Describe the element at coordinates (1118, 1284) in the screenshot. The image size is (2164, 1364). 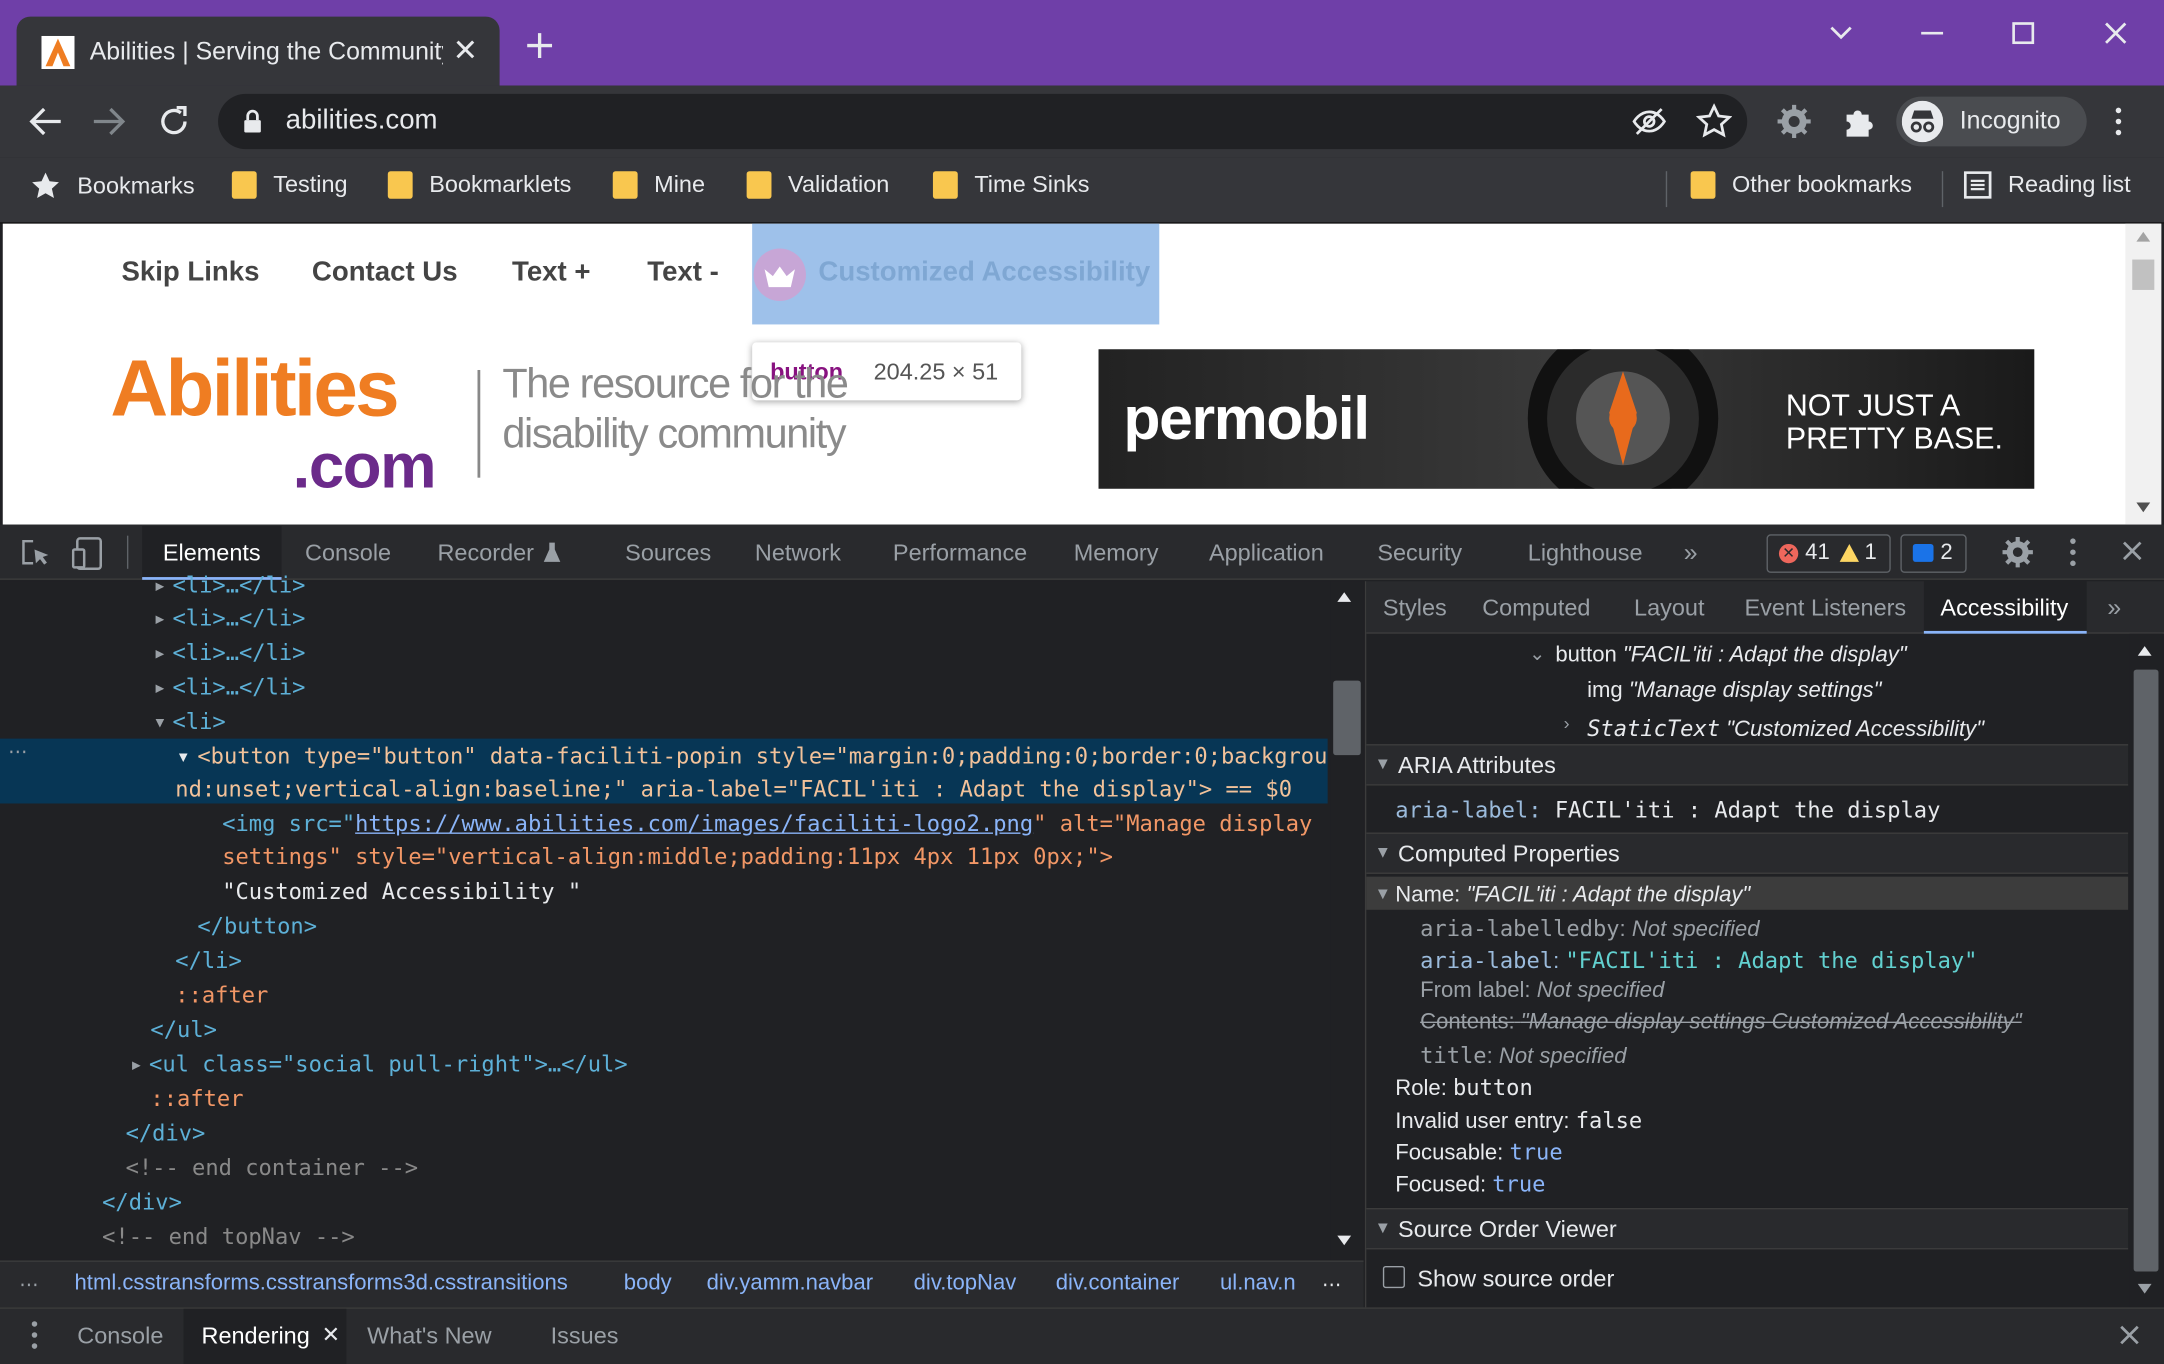
I see `breadcrumb-item: div.container` at that location.